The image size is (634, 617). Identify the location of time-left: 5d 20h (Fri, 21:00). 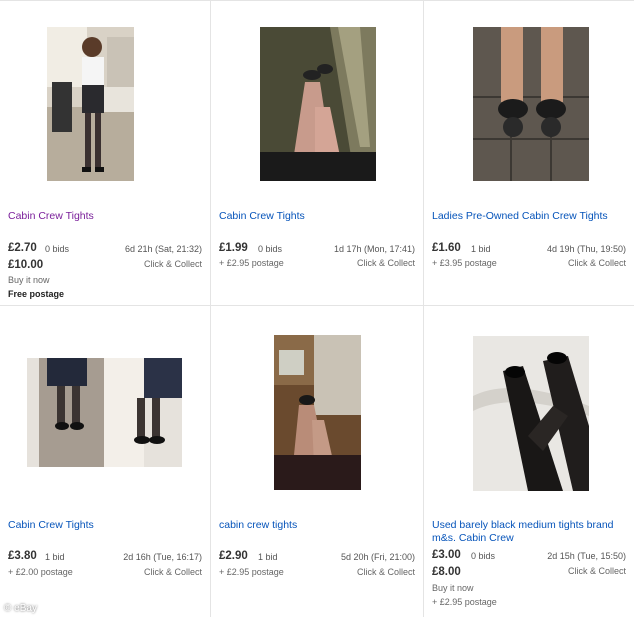
(377, 557).